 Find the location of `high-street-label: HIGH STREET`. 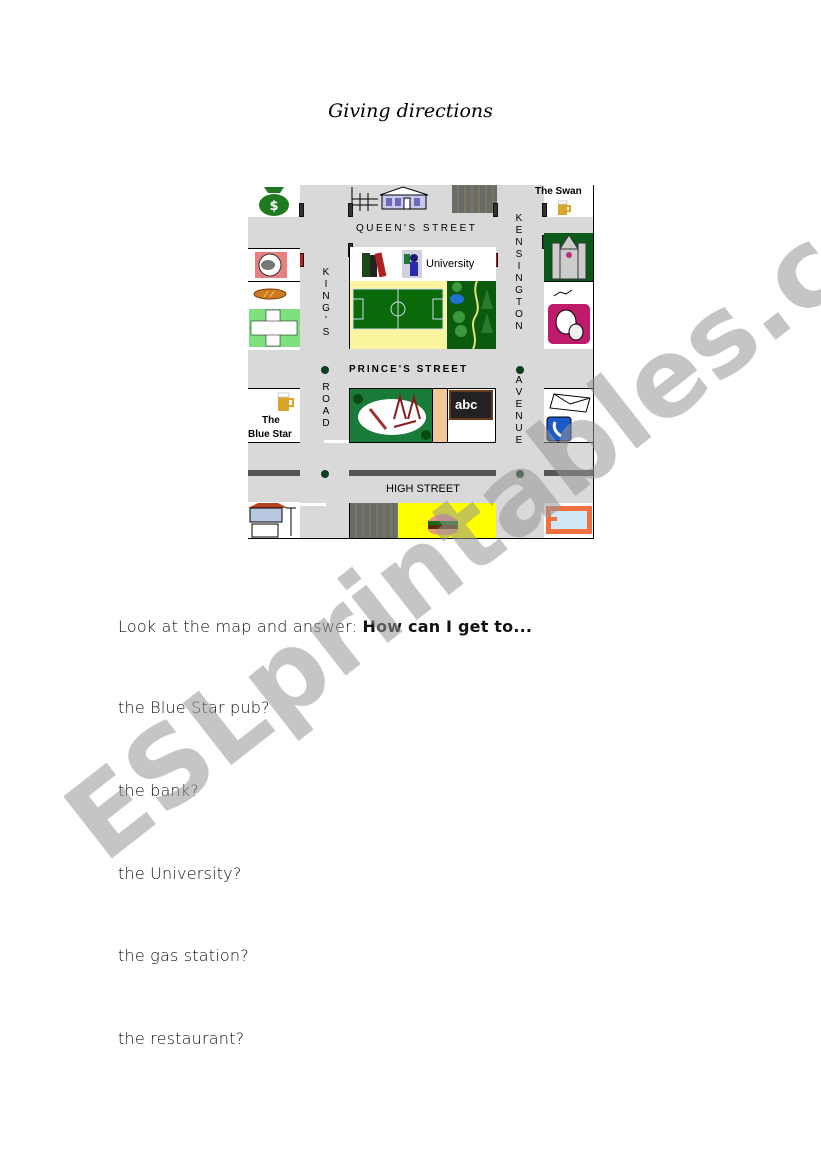

high-street-label: HIGH STREET is located at coordinates (423, 489).